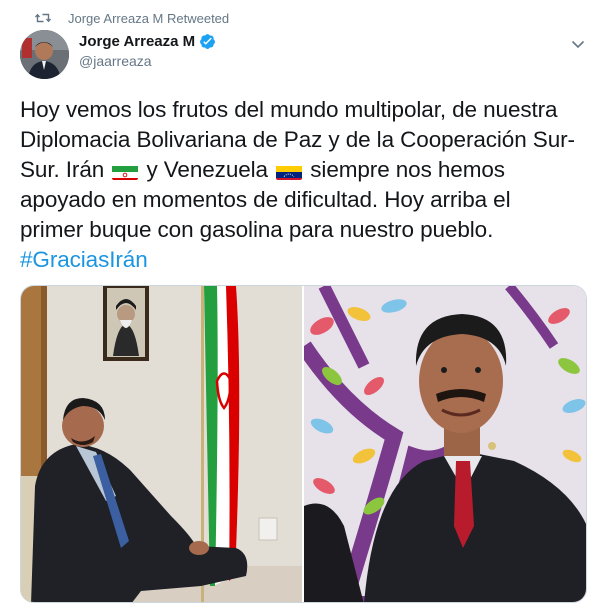 Image resolution: width=590 pixels, height=613 pixels. Describe the element at coordinates (43, 18) in the screenshot. I see `retweet-icon` at that location.